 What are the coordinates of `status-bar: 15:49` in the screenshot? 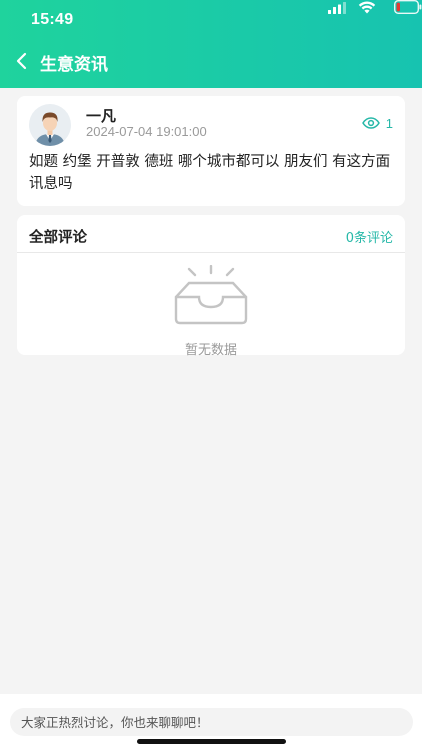 It's located at (211, 21).